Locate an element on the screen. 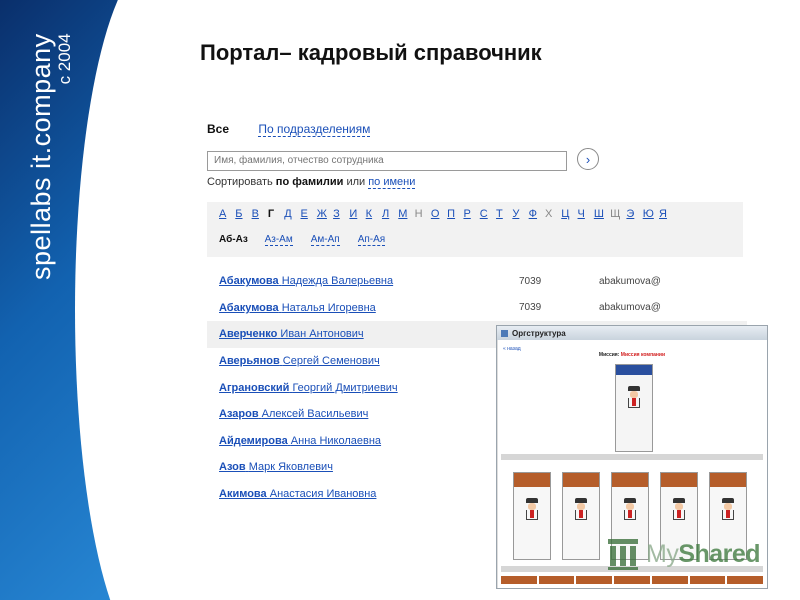 The height and width of the screenshot is (600, 800). letter-Ю: Ю is located at coordinates (651, 214).